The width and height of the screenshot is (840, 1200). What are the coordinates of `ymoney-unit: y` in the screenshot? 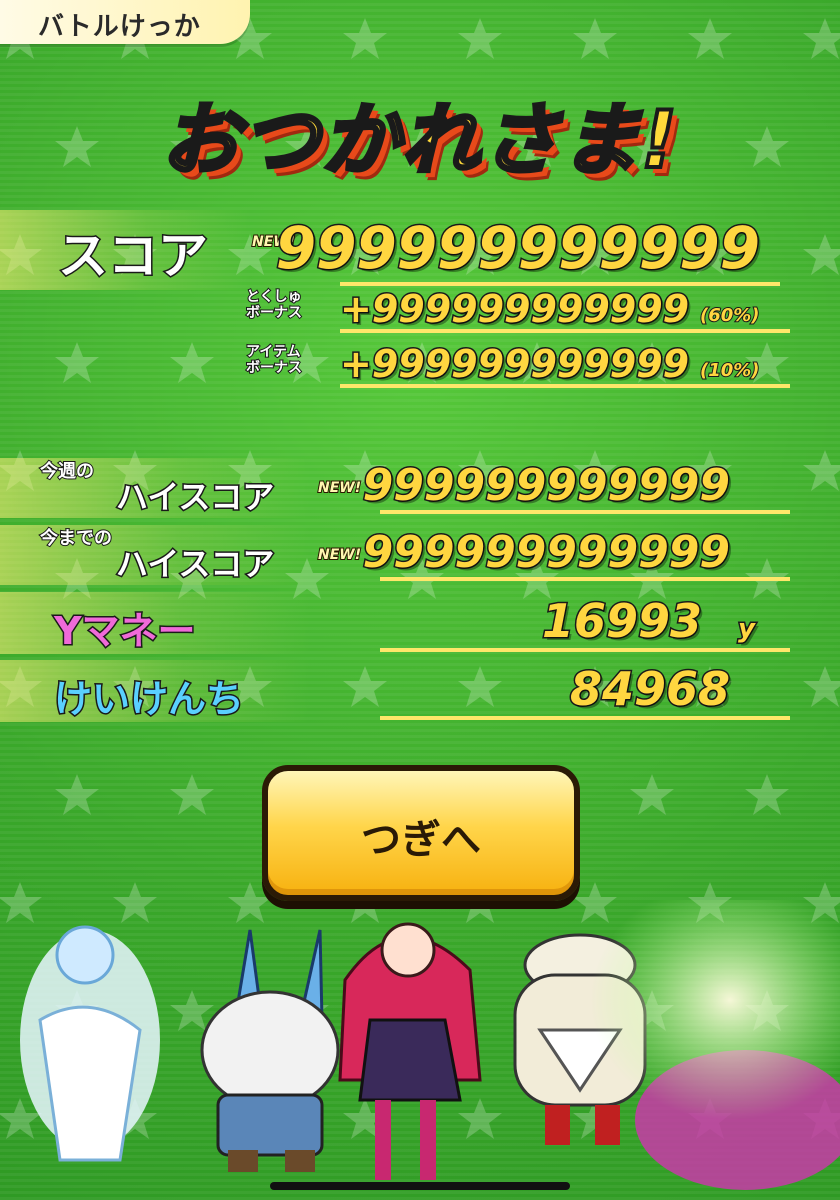 It's located at (747, 629).